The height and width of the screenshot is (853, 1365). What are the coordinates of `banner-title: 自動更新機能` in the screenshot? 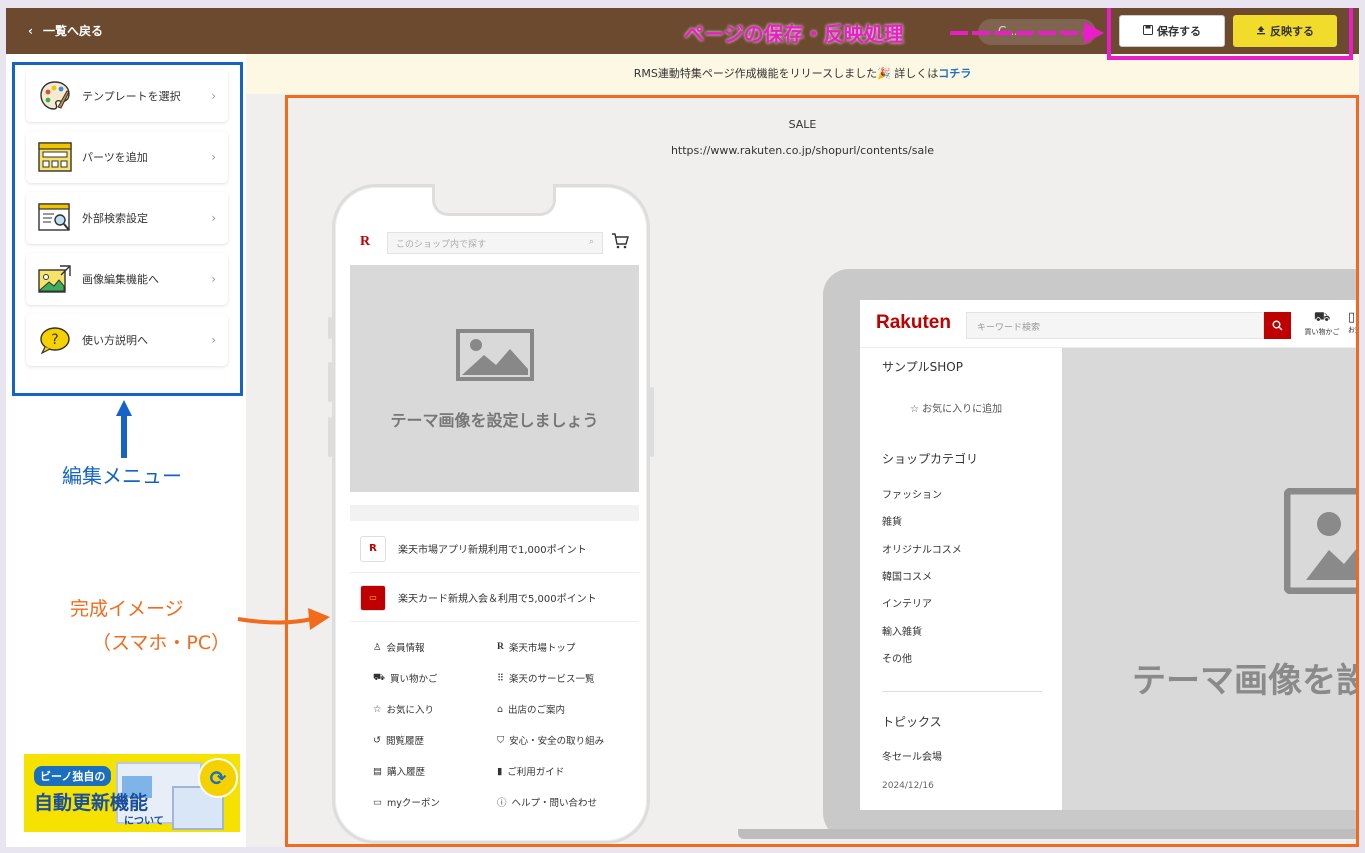 It's located at (91, 803).